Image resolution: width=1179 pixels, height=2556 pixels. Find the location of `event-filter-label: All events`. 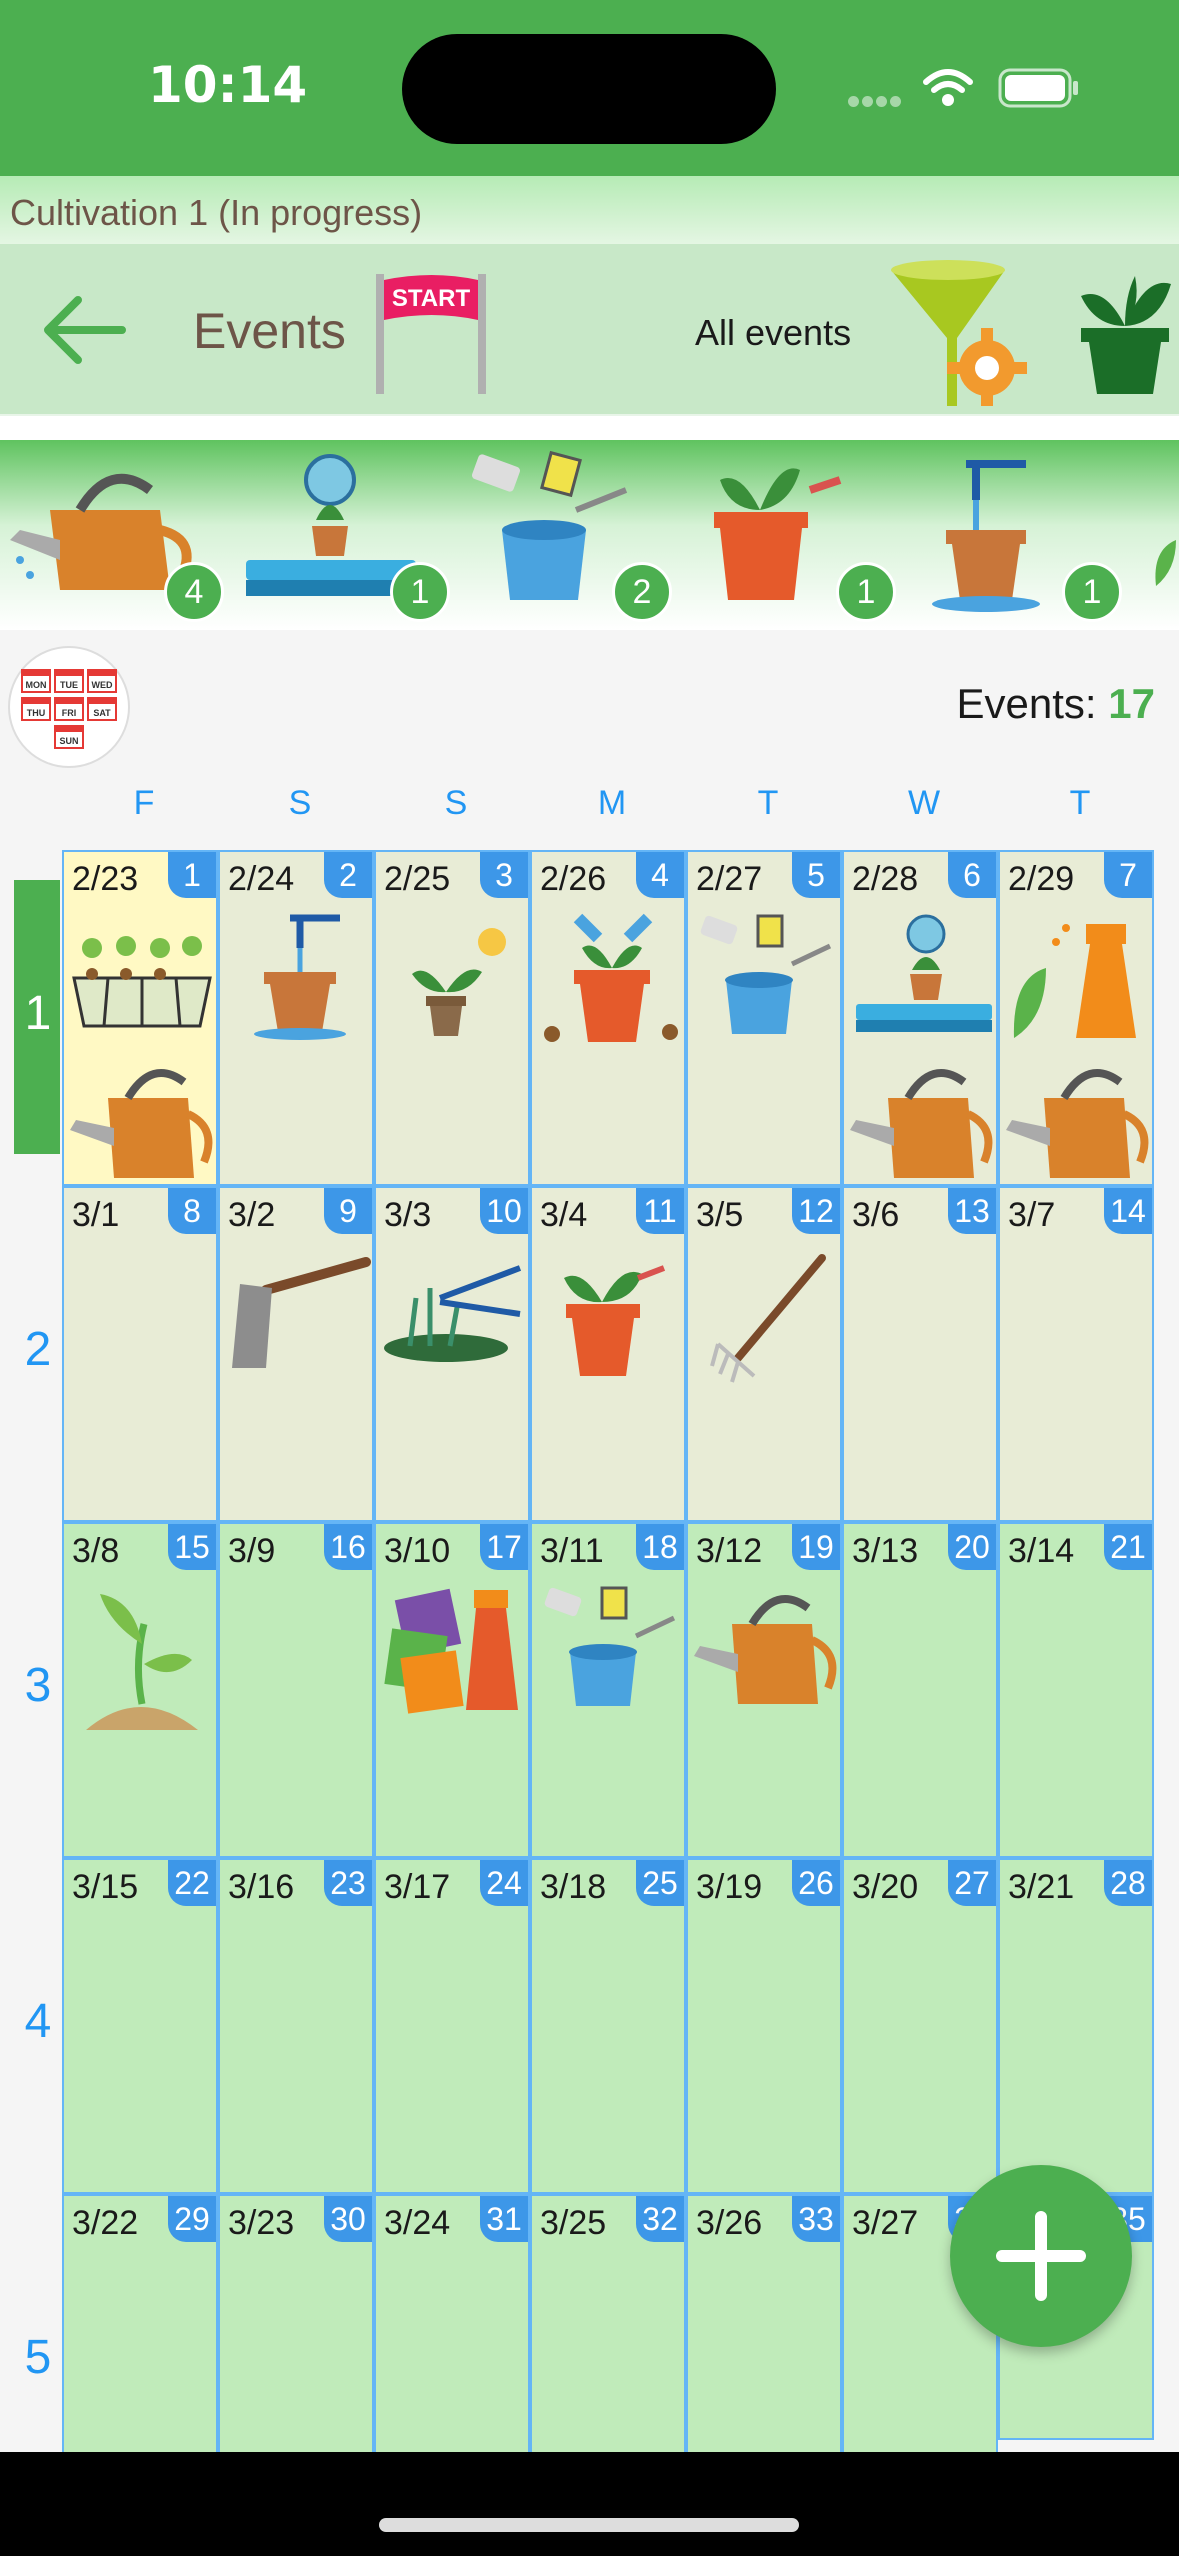

event-filter-label: All events is located at coordinates (773, 333).